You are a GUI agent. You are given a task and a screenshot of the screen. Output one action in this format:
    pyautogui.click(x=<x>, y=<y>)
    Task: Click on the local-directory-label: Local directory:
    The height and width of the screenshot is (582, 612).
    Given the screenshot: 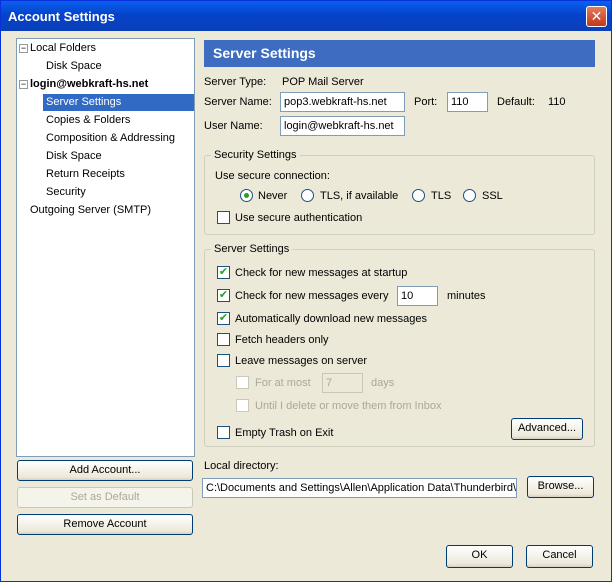 What is the action you would take?
    pyautogui.click(x=241, y=466)
    